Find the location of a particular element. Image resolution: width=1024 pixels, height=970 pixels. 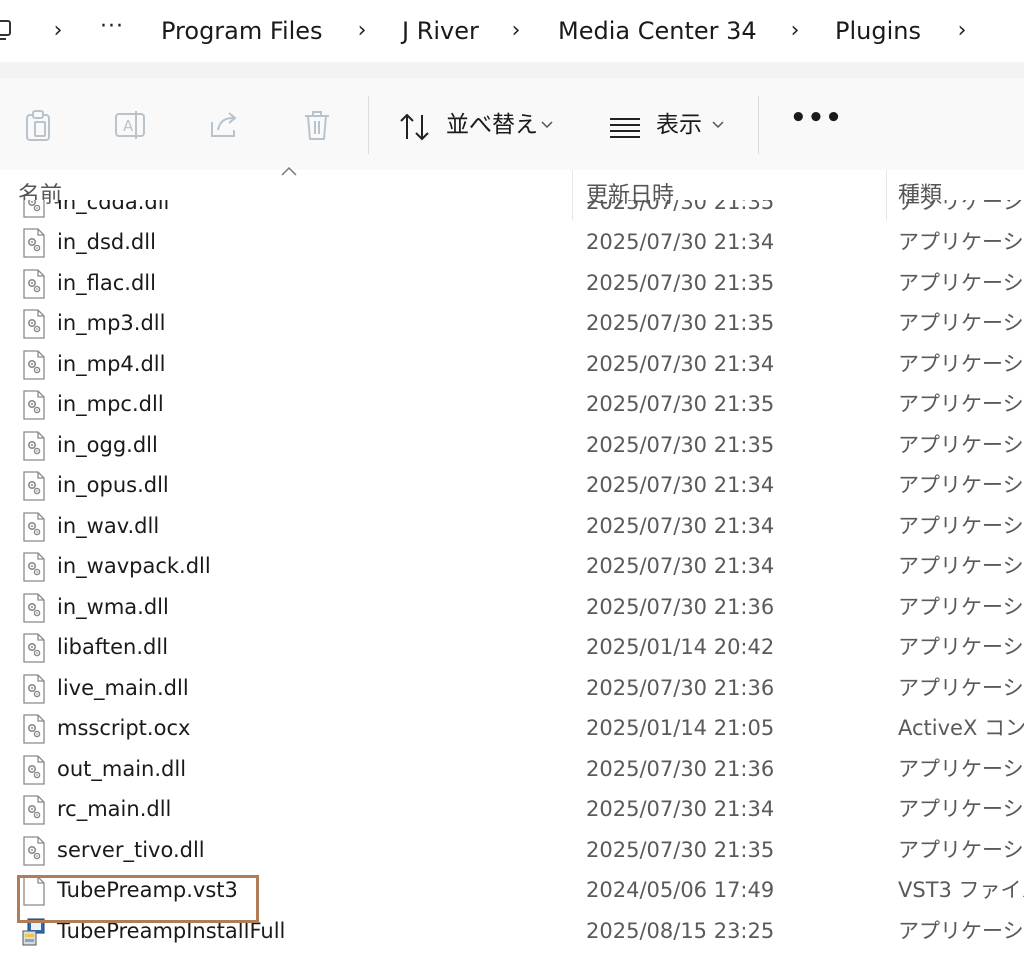

file-row: in_ogg.dll 2025/07/30 21:35 アプリケーション拡張 is located at coordinates (512, 445).